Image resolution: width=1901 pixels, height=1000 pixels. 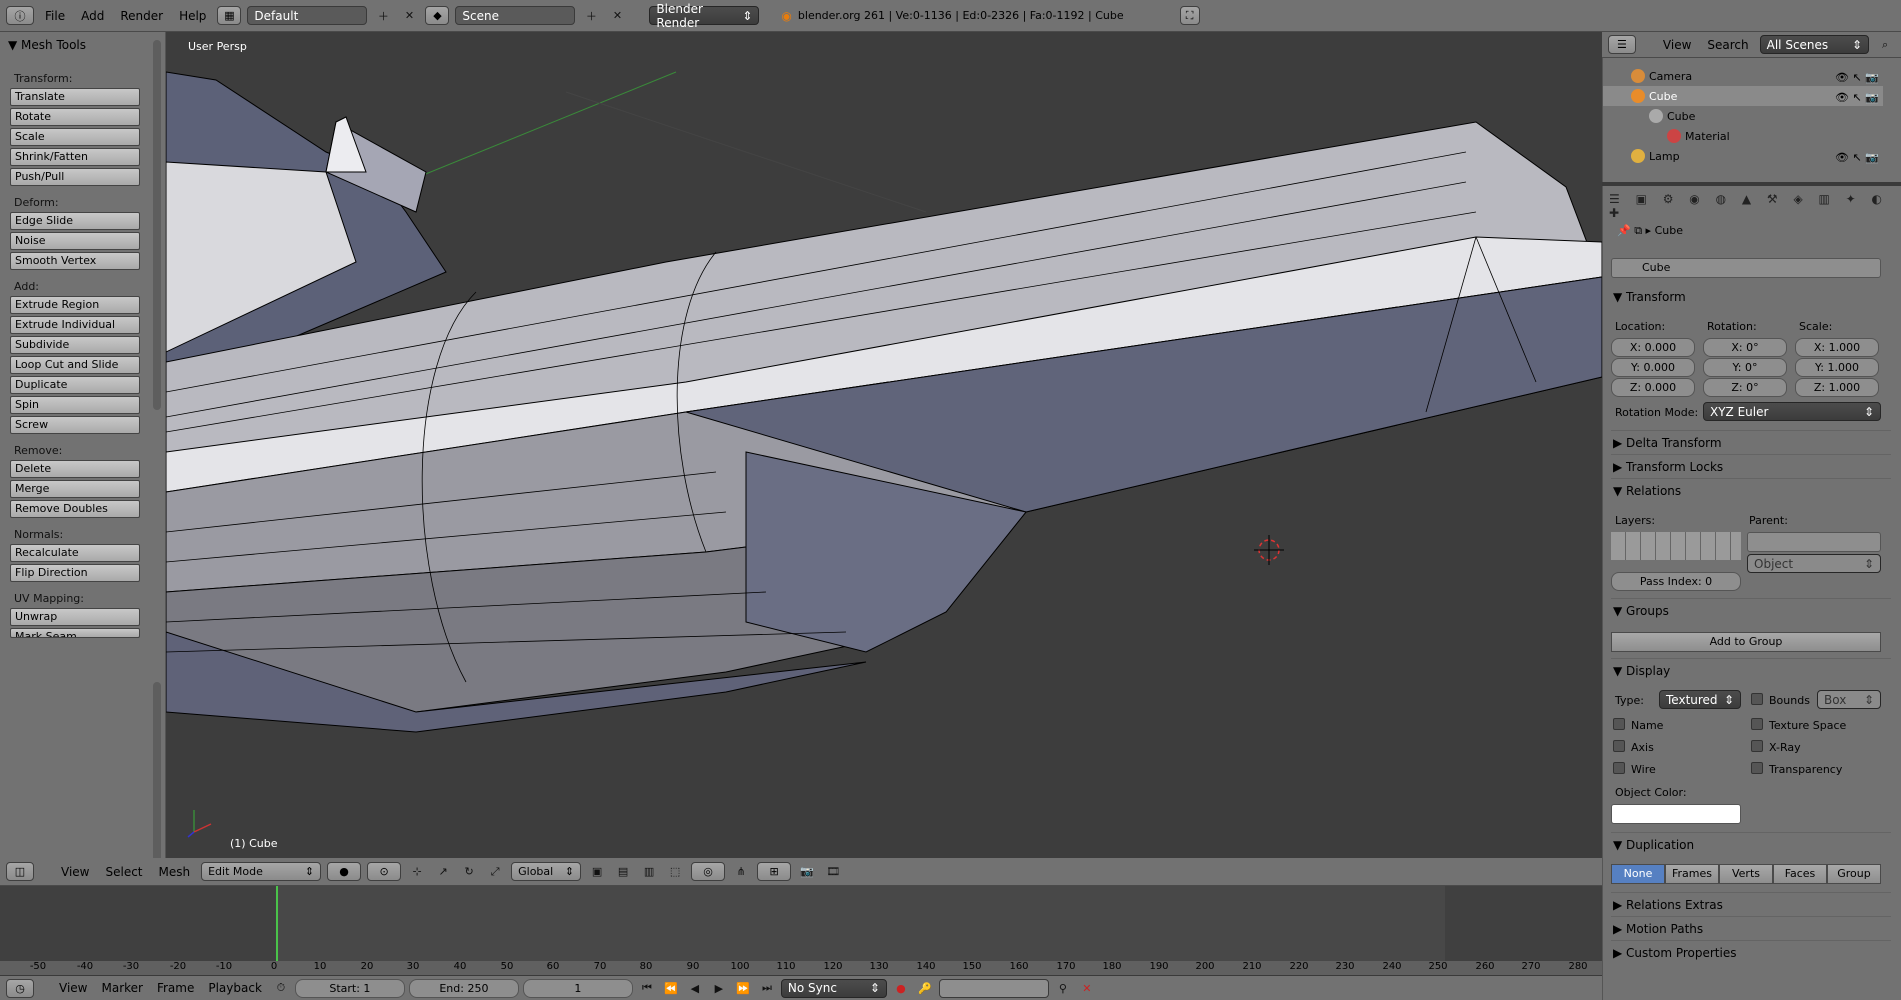 I want to click on timeline-menu-marker: Marker, so click(x=121, y=988).